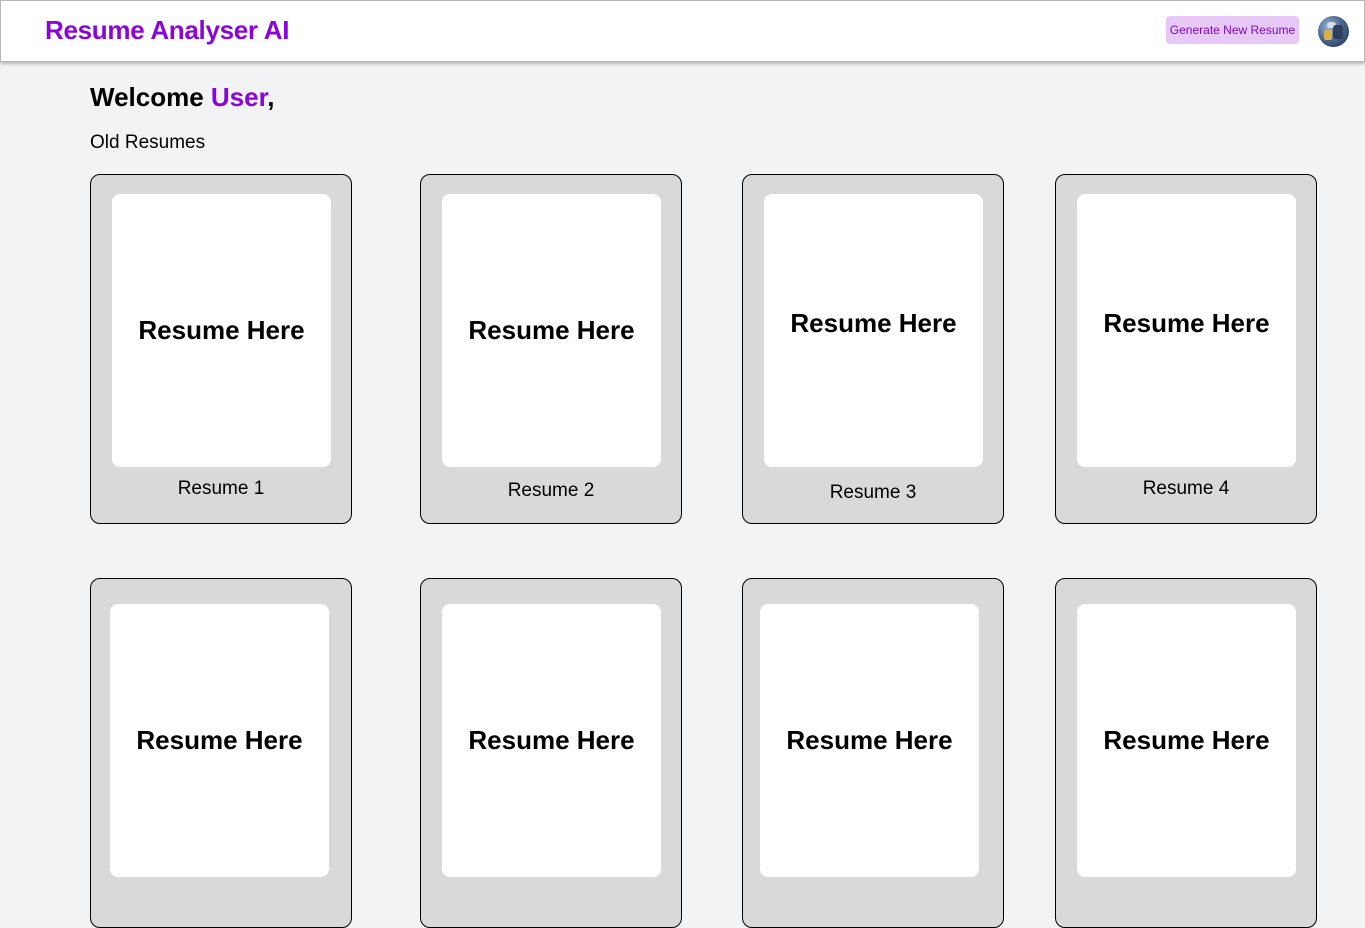 The image size is (1365, 928). Describe the element at coordinates (1232, 30) in the screenshot. I see `generate-new-resume-button: Generate New Resume` at that location.